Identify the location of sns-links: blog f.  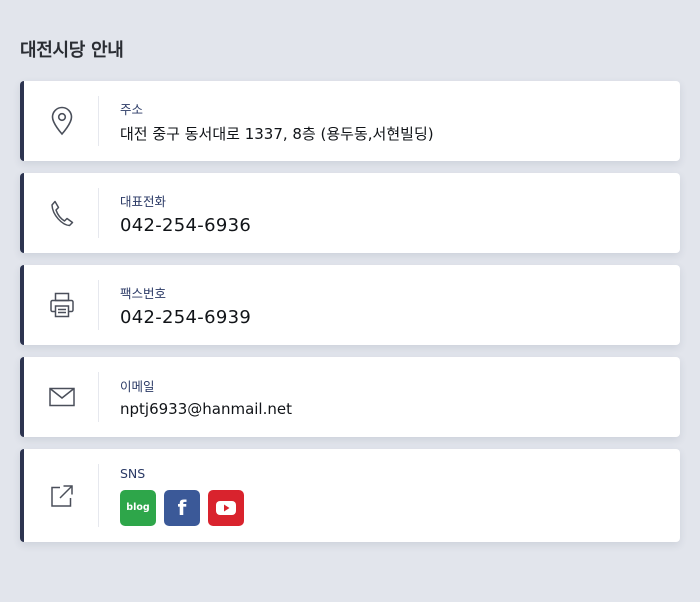
(395, 507).